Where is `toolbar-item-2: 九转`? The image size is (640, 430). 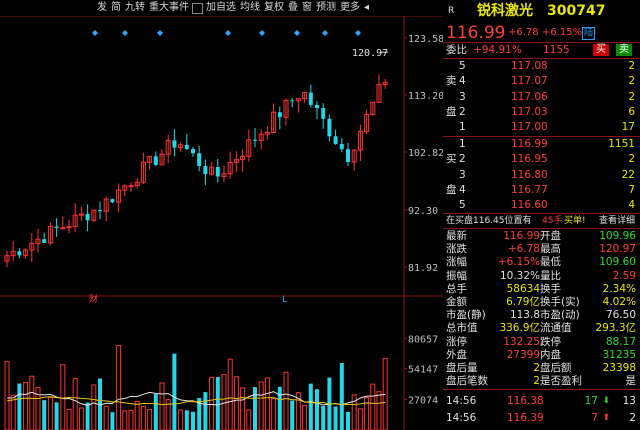
toolbar-item-2: 九转 is located at coordinates (135, 8).